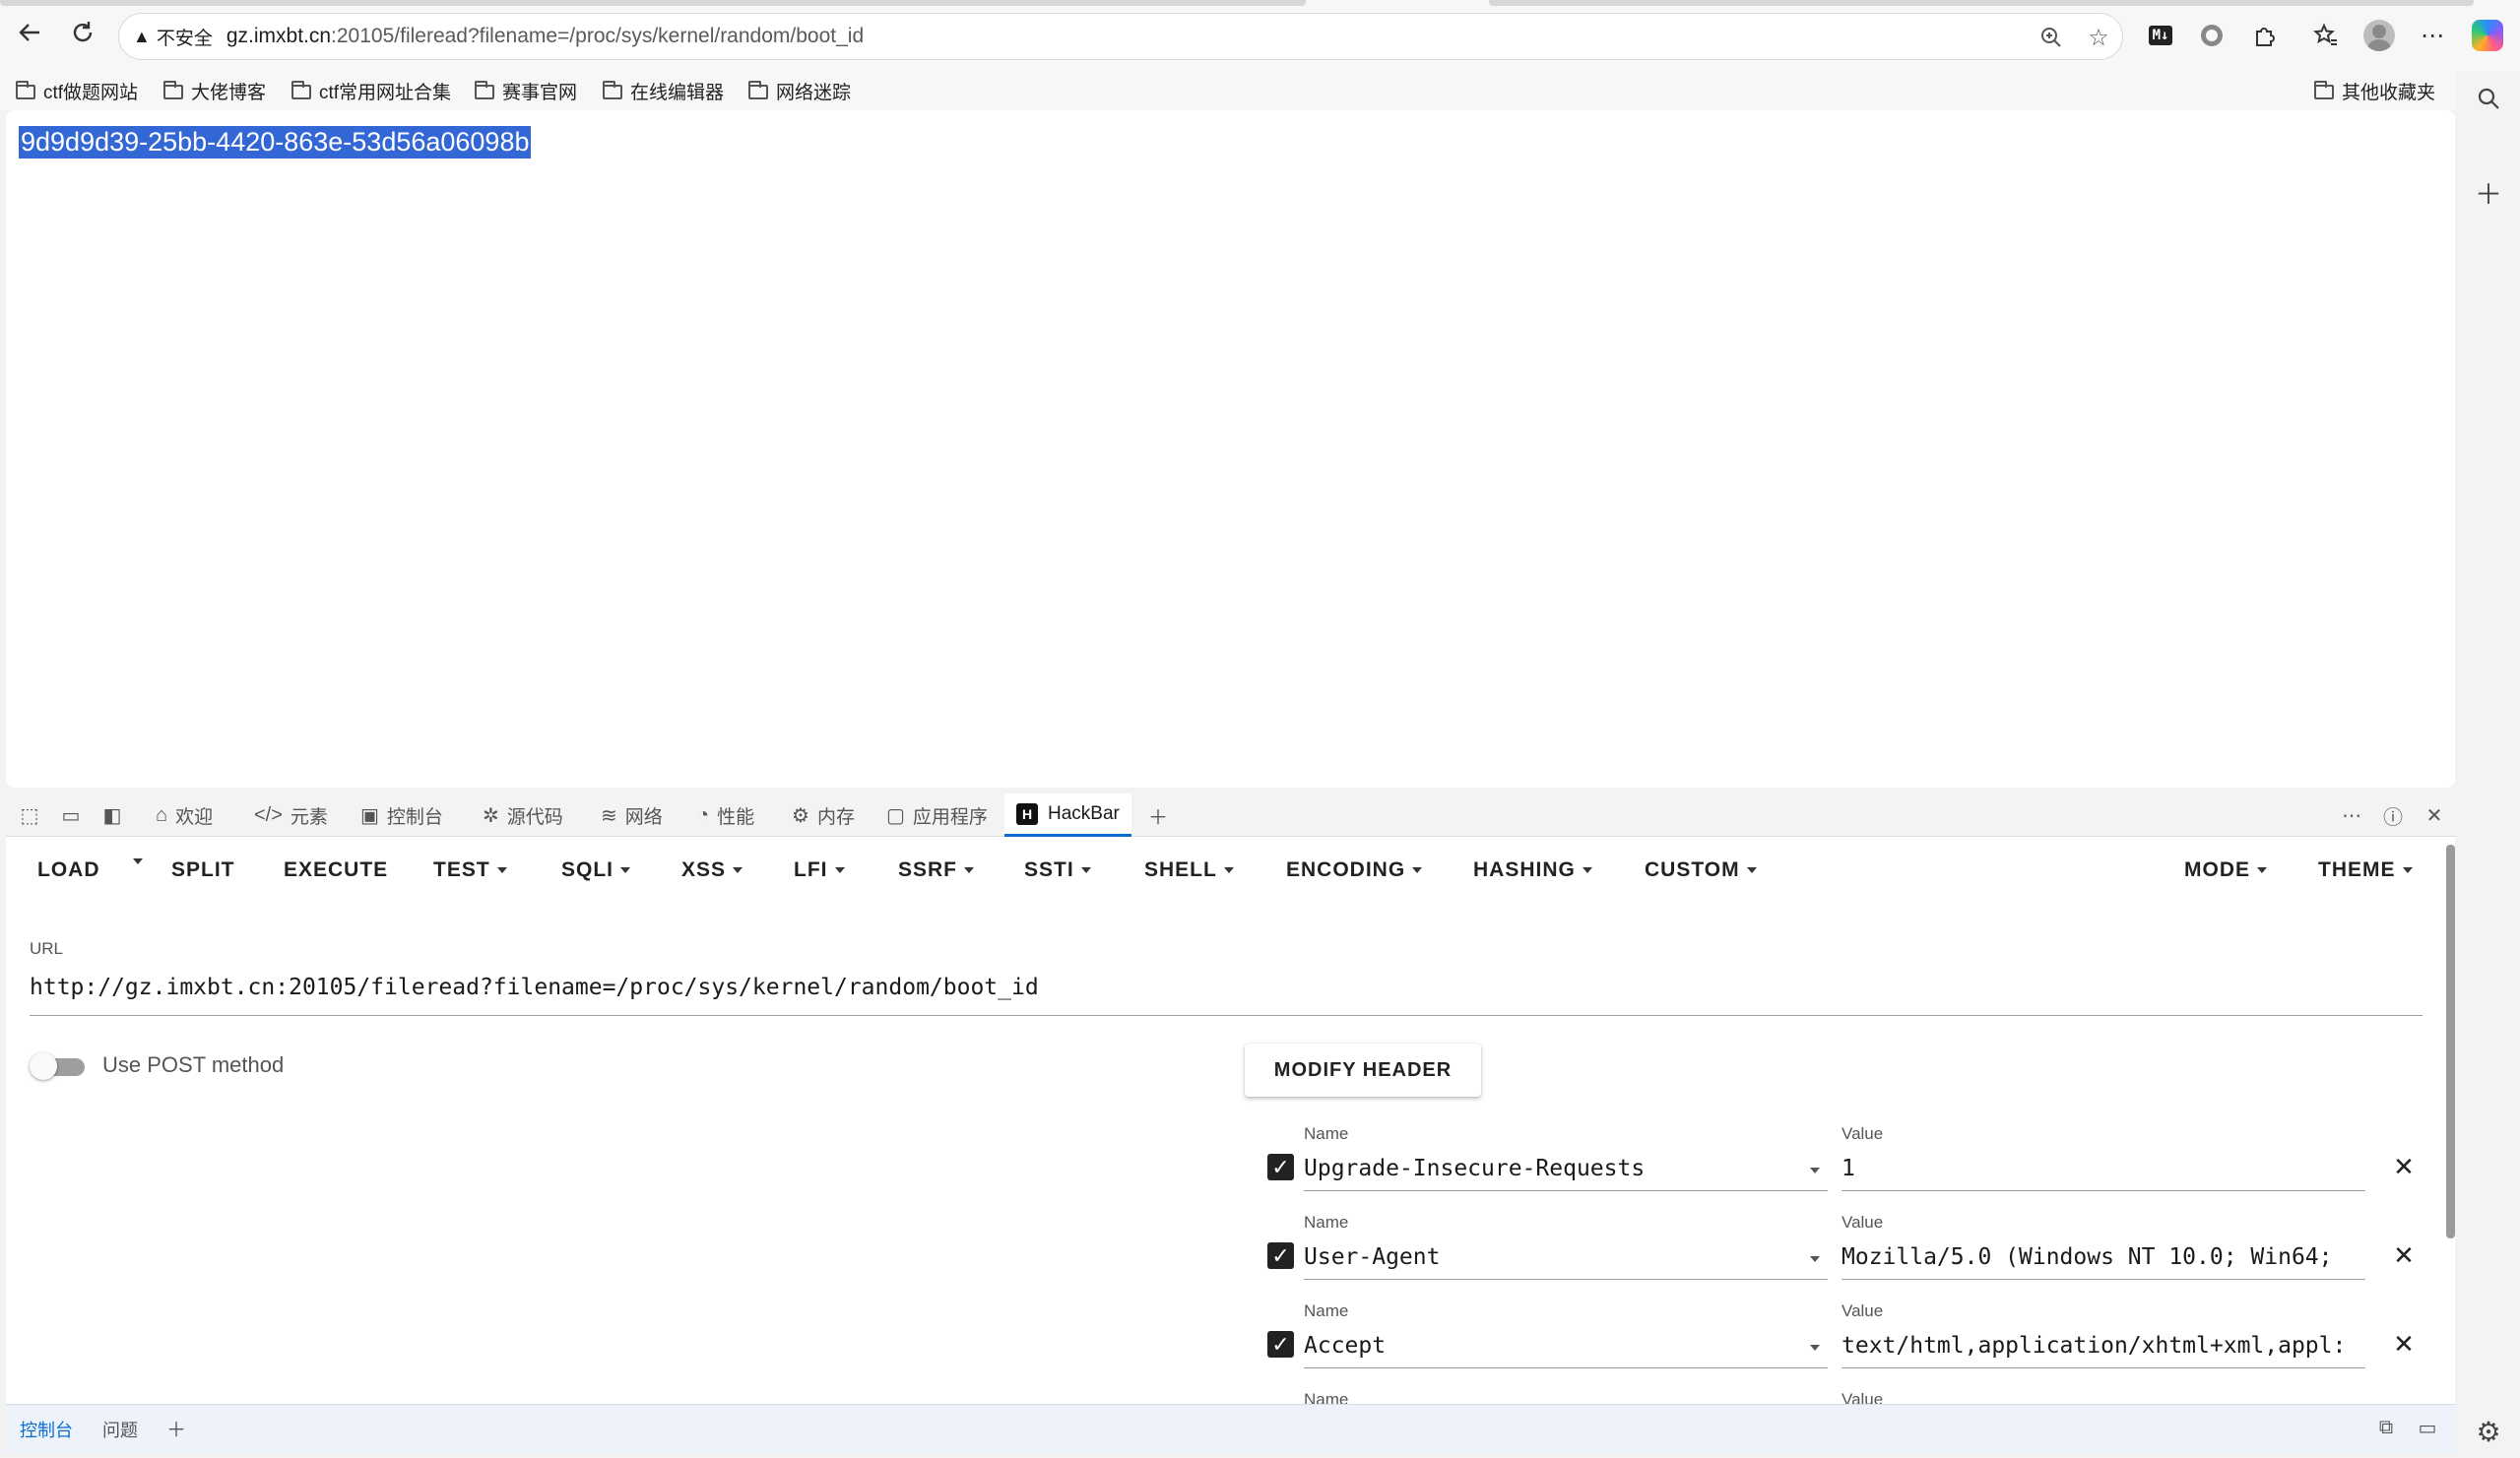 This screenshot has height=1458, width=2520. I want to click on scrollbar, so click(2450, 1041).